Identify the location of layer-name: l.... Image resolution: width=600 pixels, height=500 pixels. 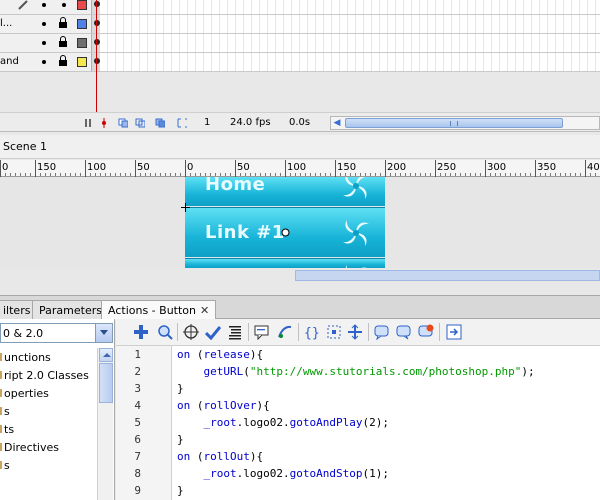
(6, 23).